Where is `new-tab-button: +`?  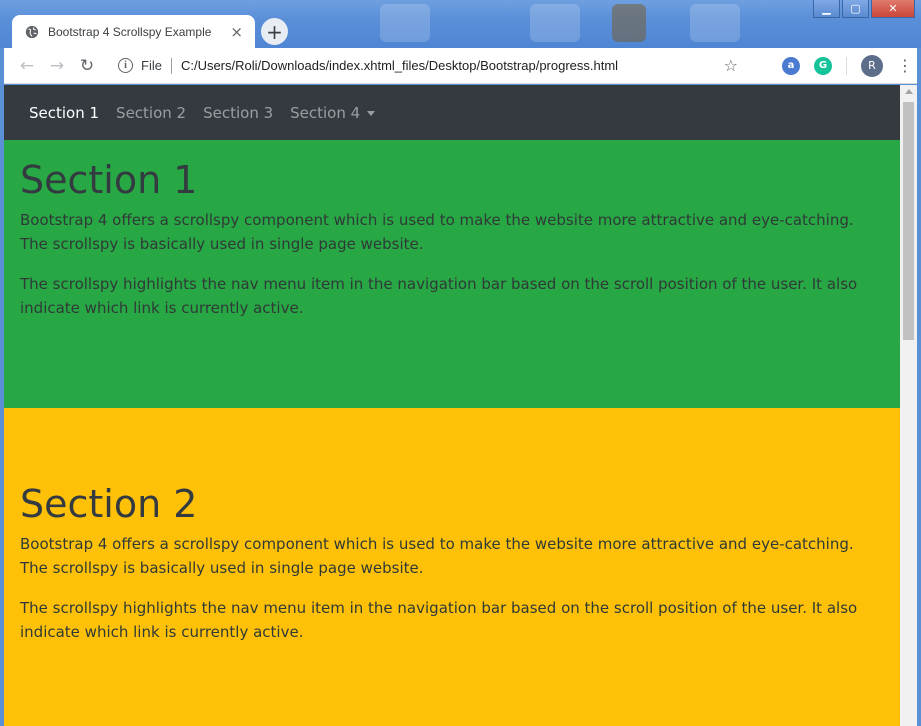 new-tab-button: + is located at coordinates (274, 31).